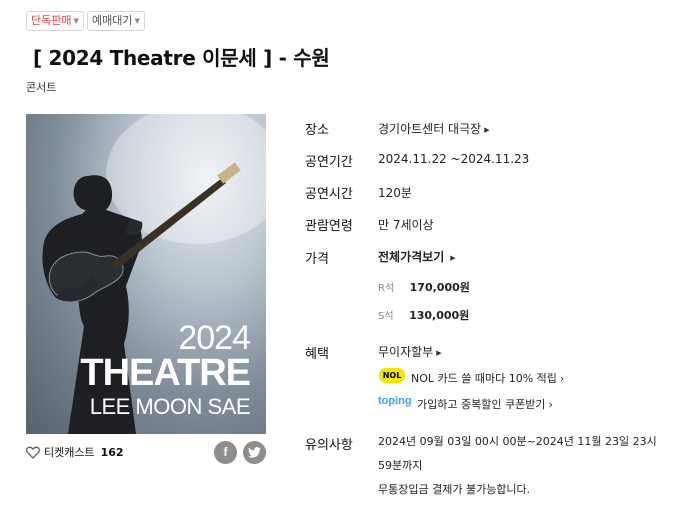 This screenshot has height=514, width=683. What do you see at coordinates (112, 452) in the screenshot?
I see `ticketcast-count: 162` at bounding box center [112, 452].